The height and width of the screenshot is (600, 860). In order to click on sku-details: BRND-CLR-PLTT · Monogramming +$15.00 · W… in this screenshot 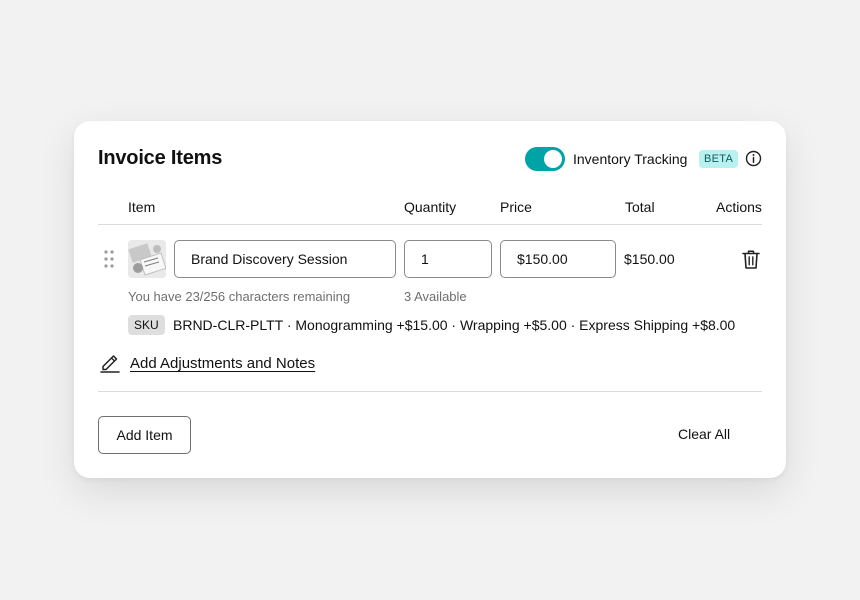, I will do `click(454, 325)`.